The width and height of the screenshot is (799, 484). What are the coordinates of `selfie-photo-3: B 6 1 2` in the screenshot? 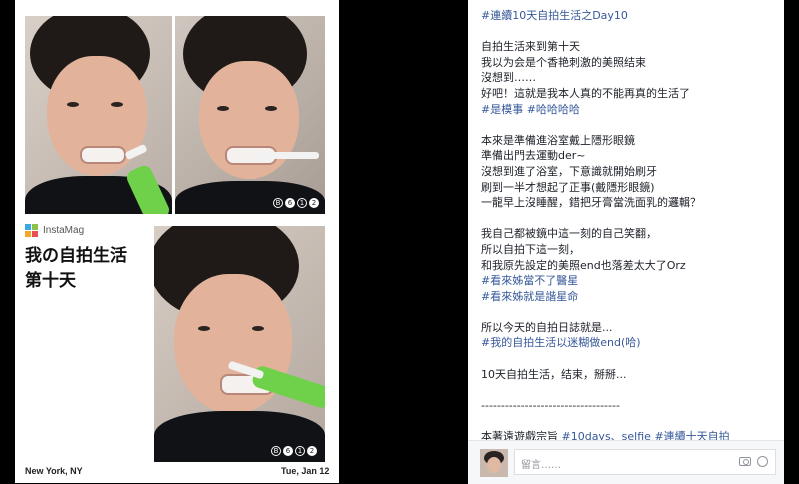 It's located at (239, 344).